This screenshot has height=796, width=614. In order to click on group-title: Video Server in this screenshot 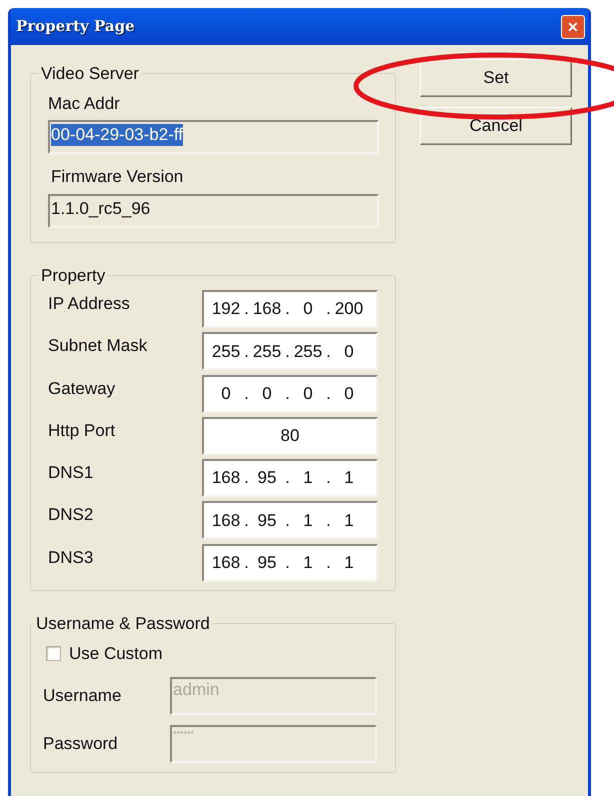, I will do `click(90, 74)`.